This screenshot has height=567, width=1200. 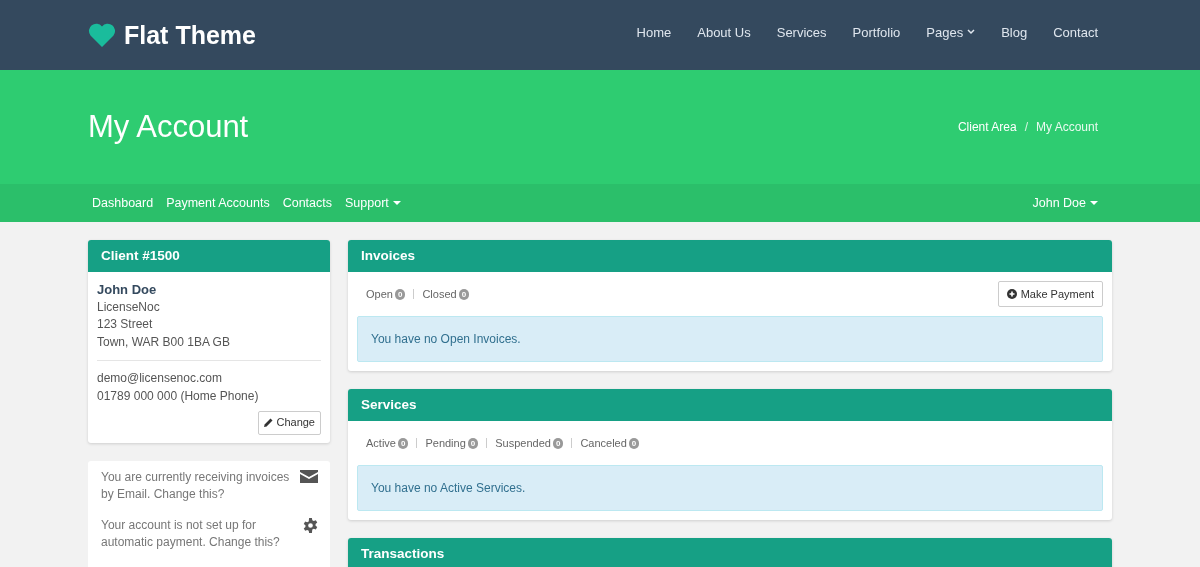 What do you see at coordinates (190, 35) in the screenshot?
I see `brand-name: Flat Theme` at bounding box center [190, 35].